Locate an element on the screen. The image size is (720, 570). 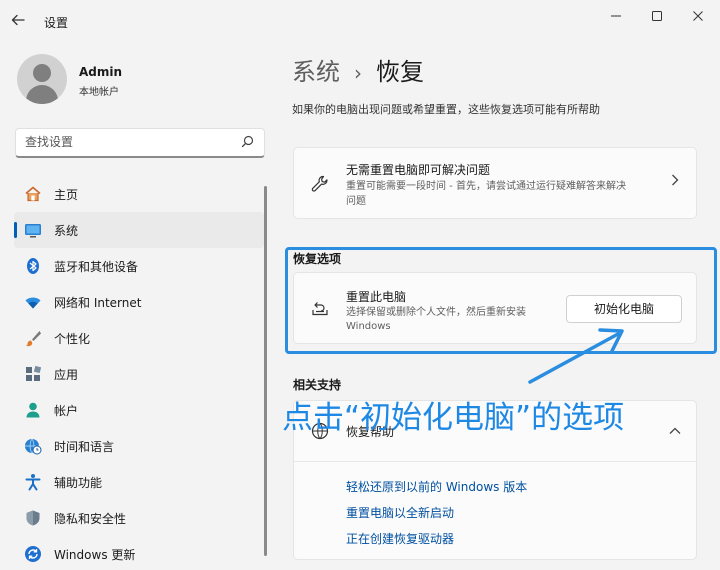
accessibility-icon is located at coordinates (33, 482).